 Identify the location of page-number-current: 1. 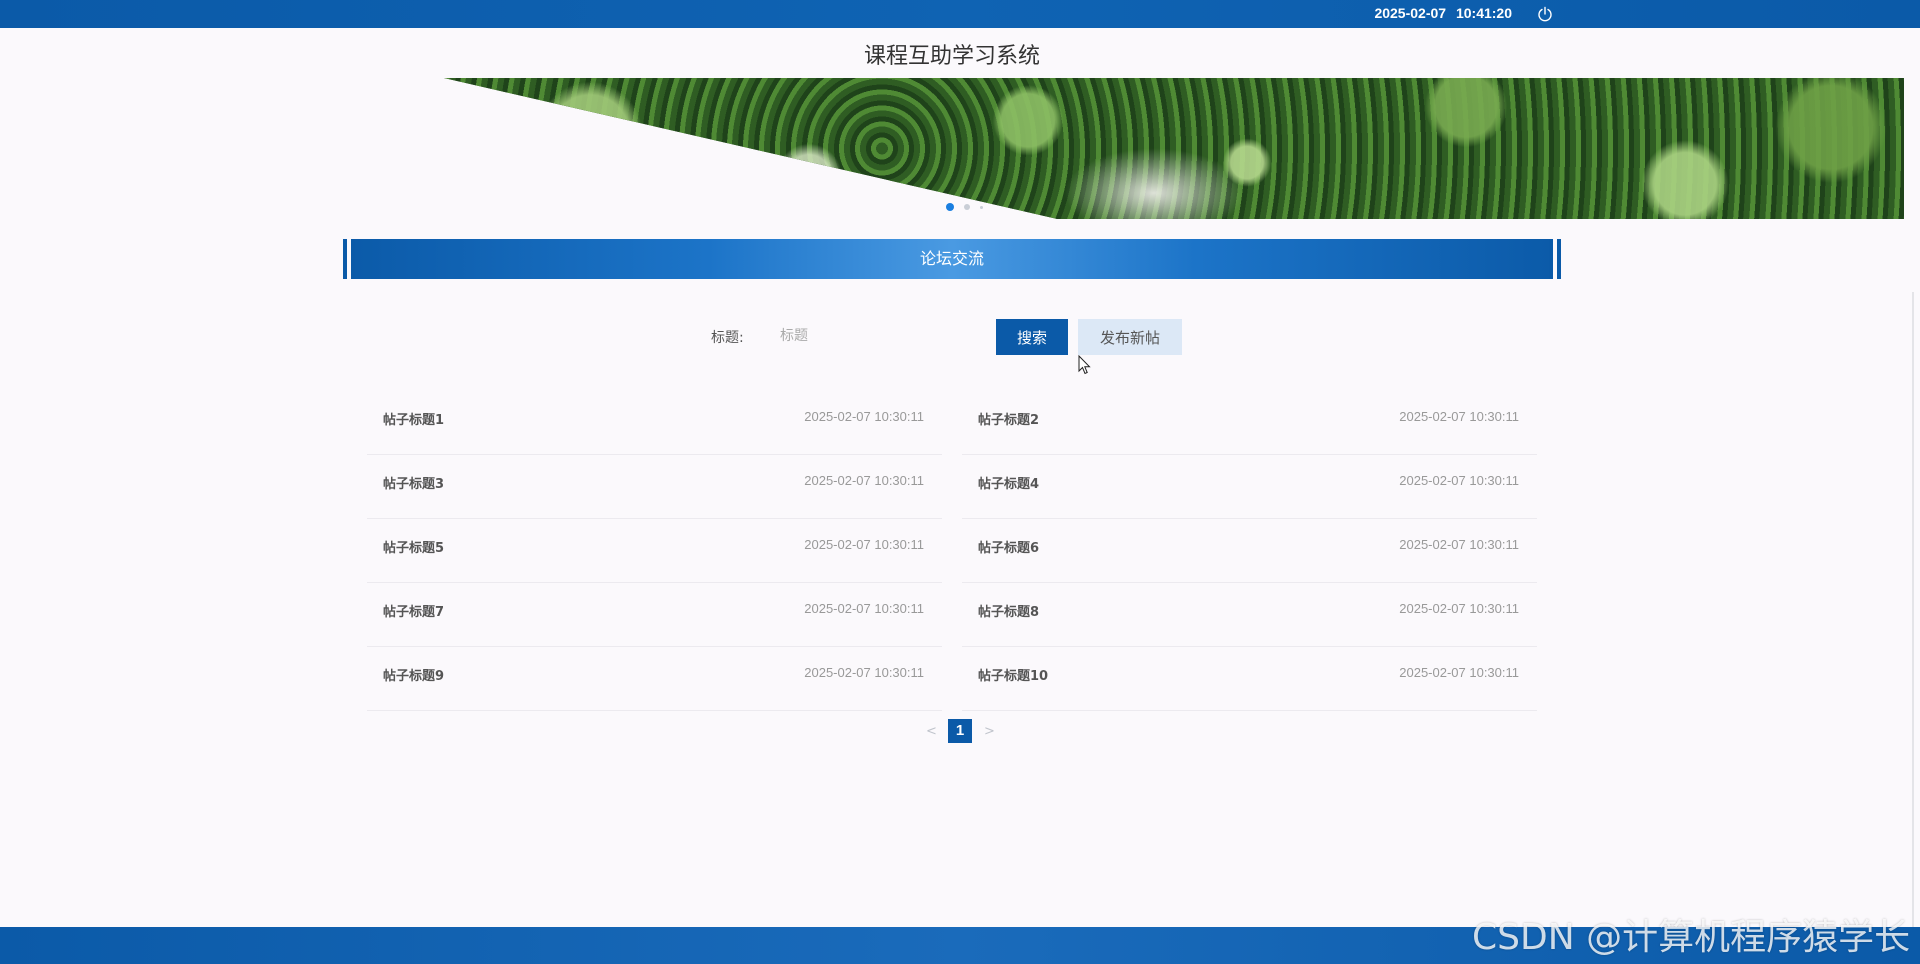
(960, 731).